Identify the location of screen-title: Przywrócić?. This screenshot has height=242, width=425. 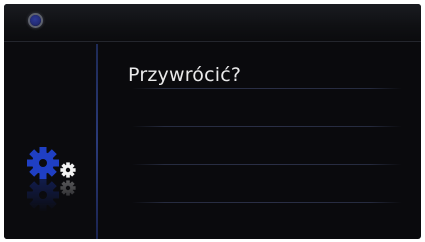
(185, 75).